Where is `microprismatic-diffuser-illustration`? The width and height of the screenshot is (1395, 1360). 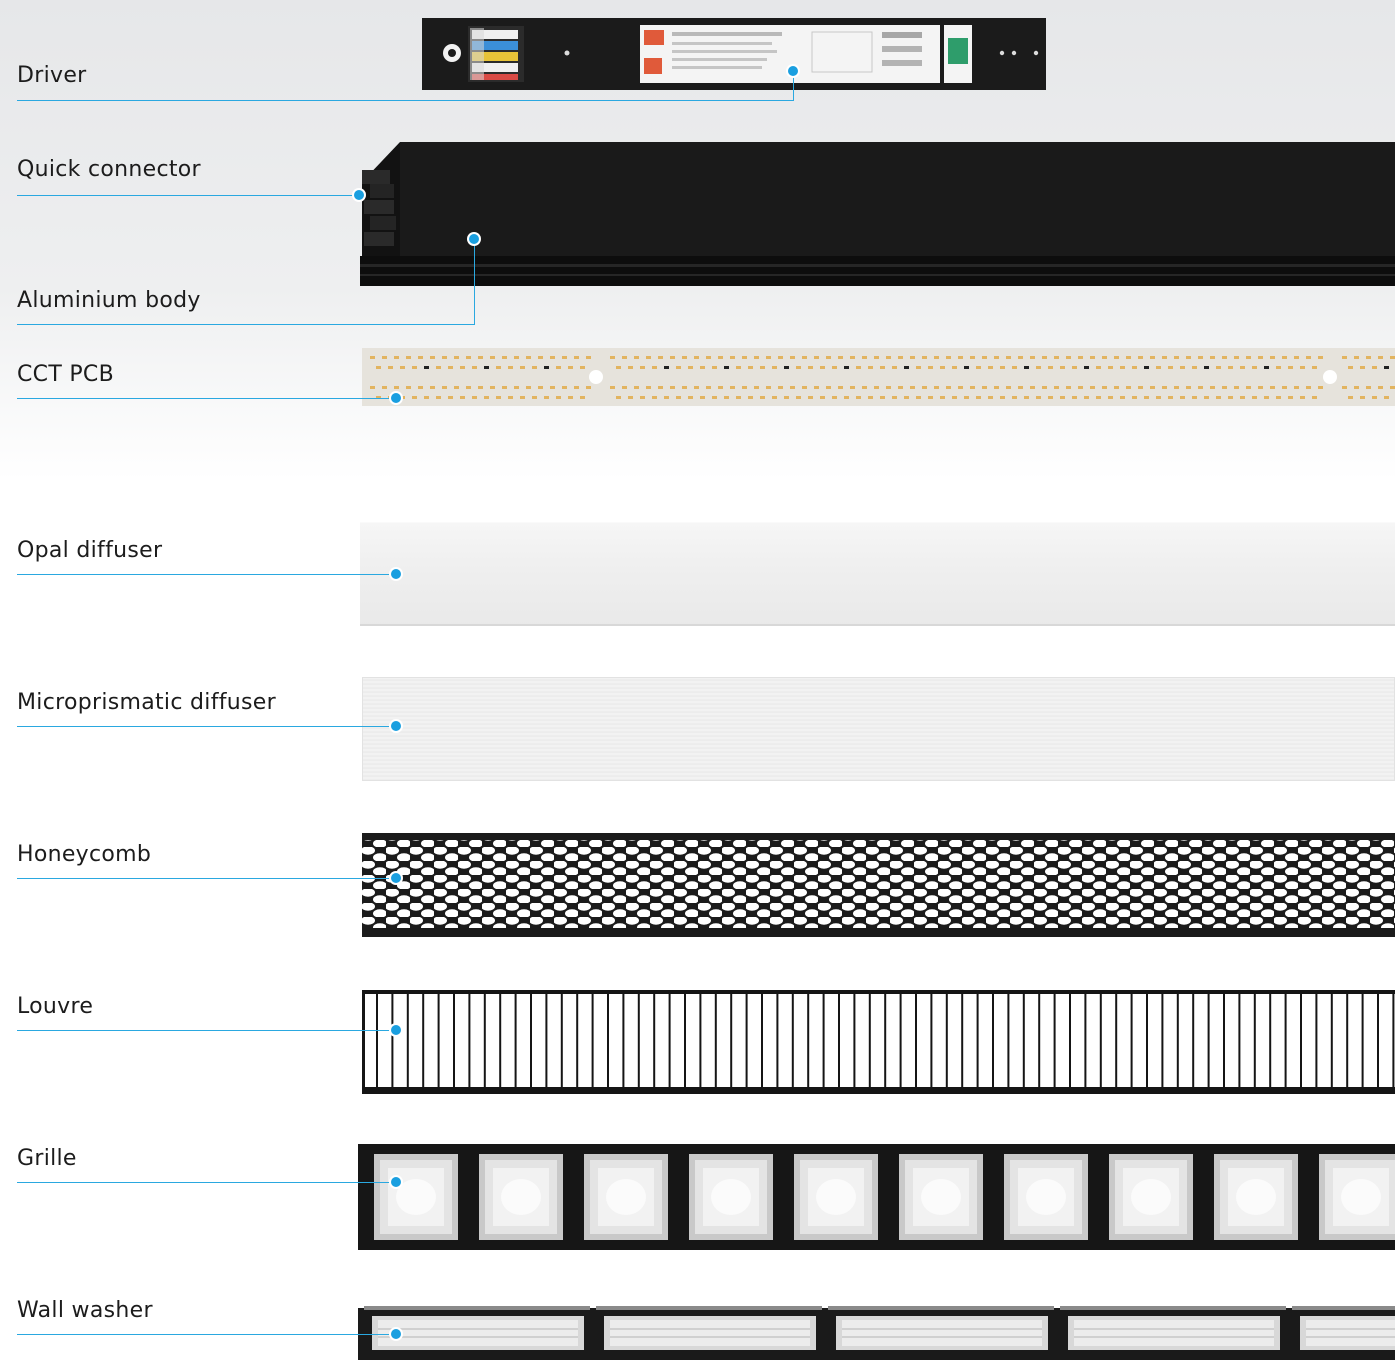 microprismatic-diffuser-illustration is located at coordinates (878, 729).